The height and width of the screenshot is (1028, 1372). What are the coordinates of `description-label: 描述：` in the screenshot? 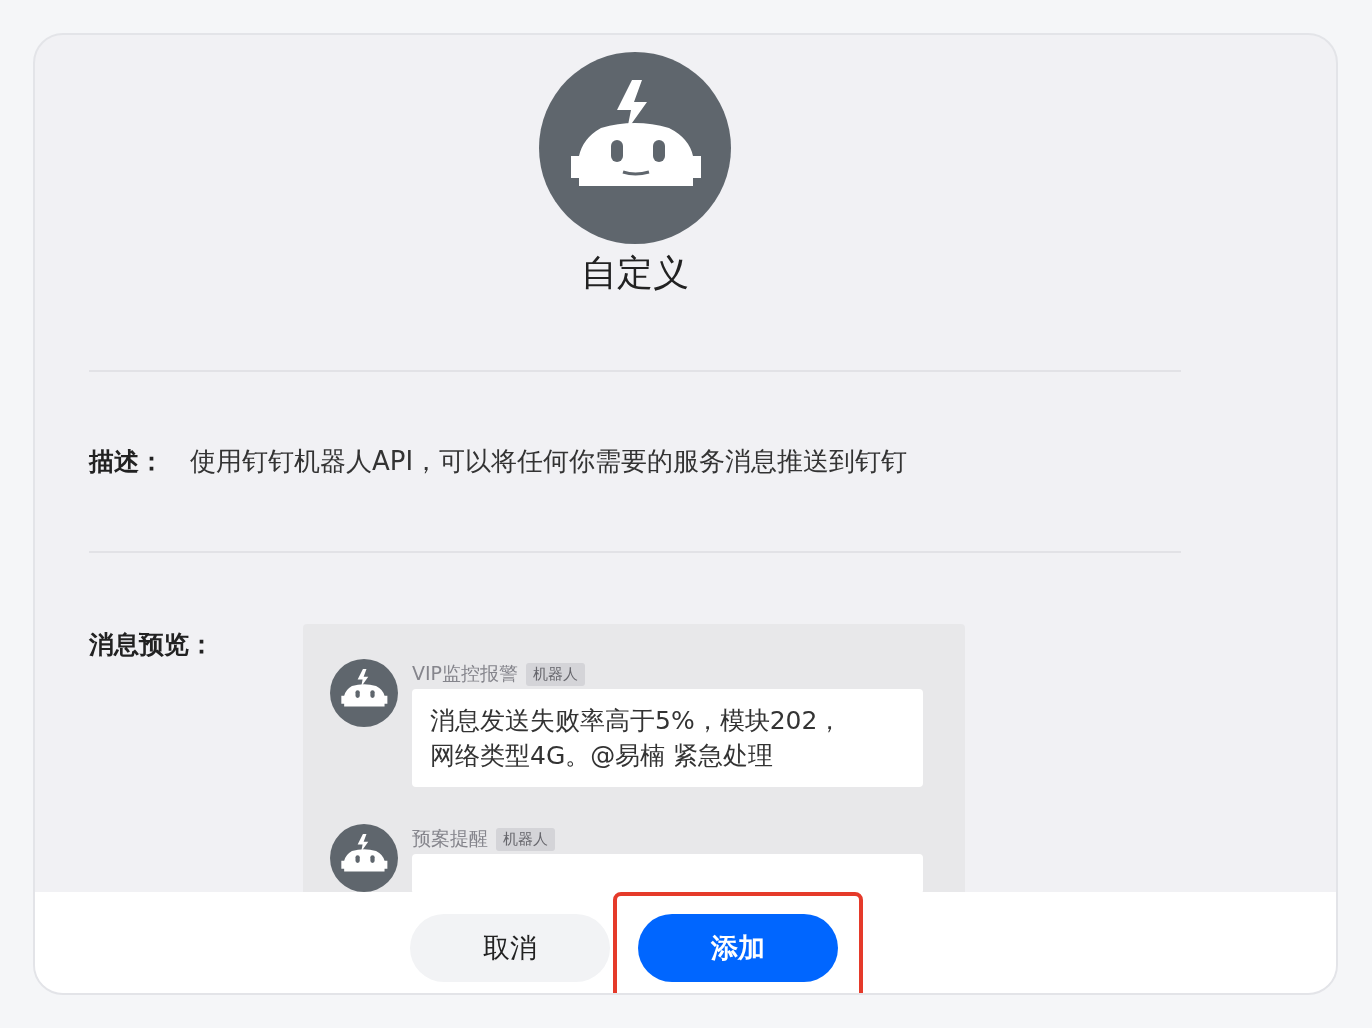 It's located at (126, 462).